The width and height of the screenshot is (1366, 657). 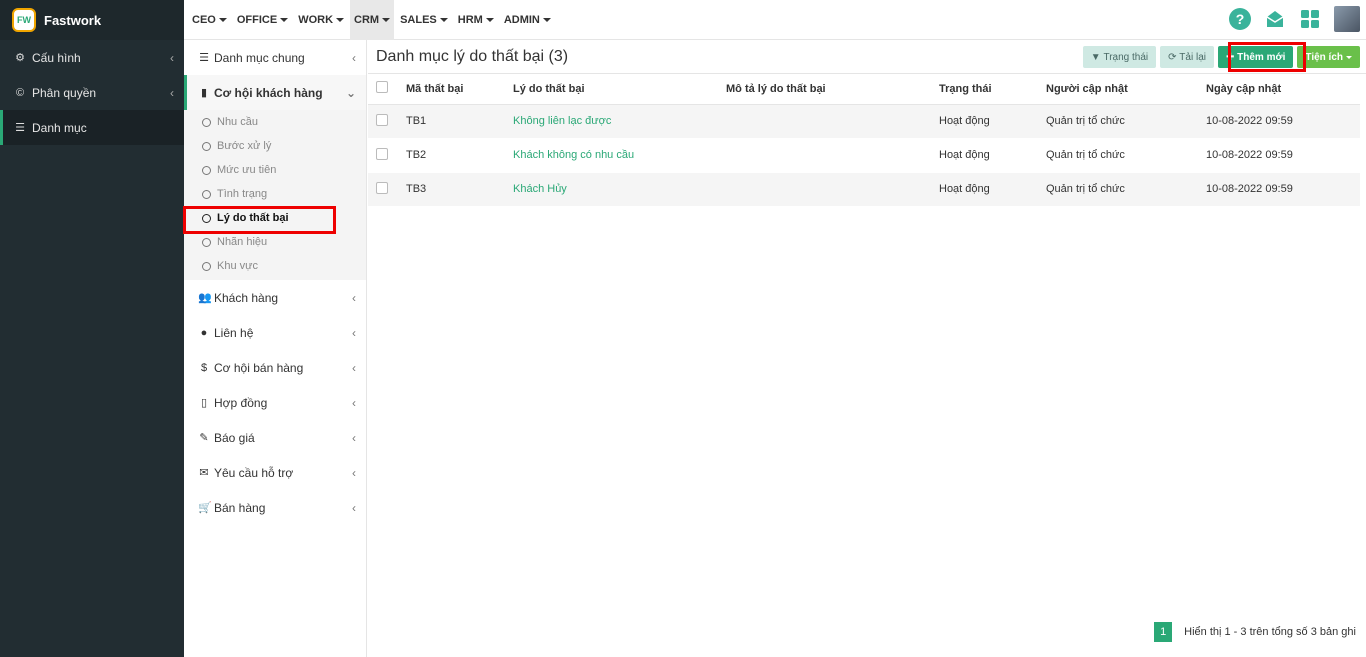 What do you see at coordinates (275, 266) in the screenshot?
I see `subsidebar-child-regions: Khu vực` at bounding box center [275, 266].